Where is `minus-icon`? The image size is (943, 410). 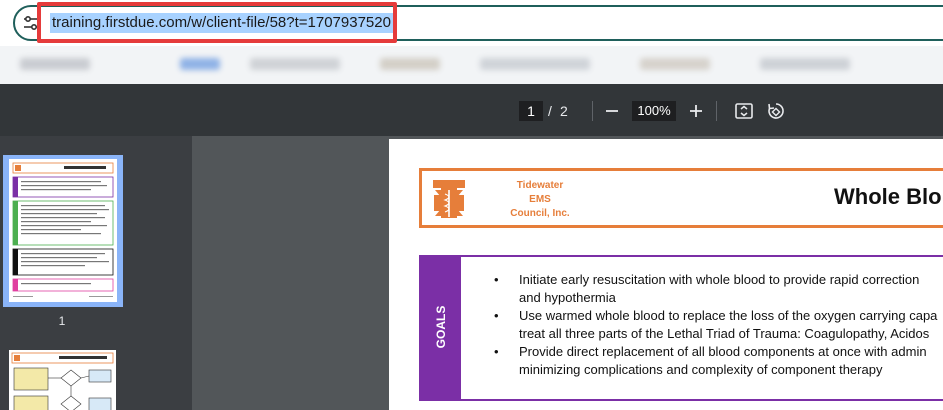
minus-icon is located at coordinates (612, 111).